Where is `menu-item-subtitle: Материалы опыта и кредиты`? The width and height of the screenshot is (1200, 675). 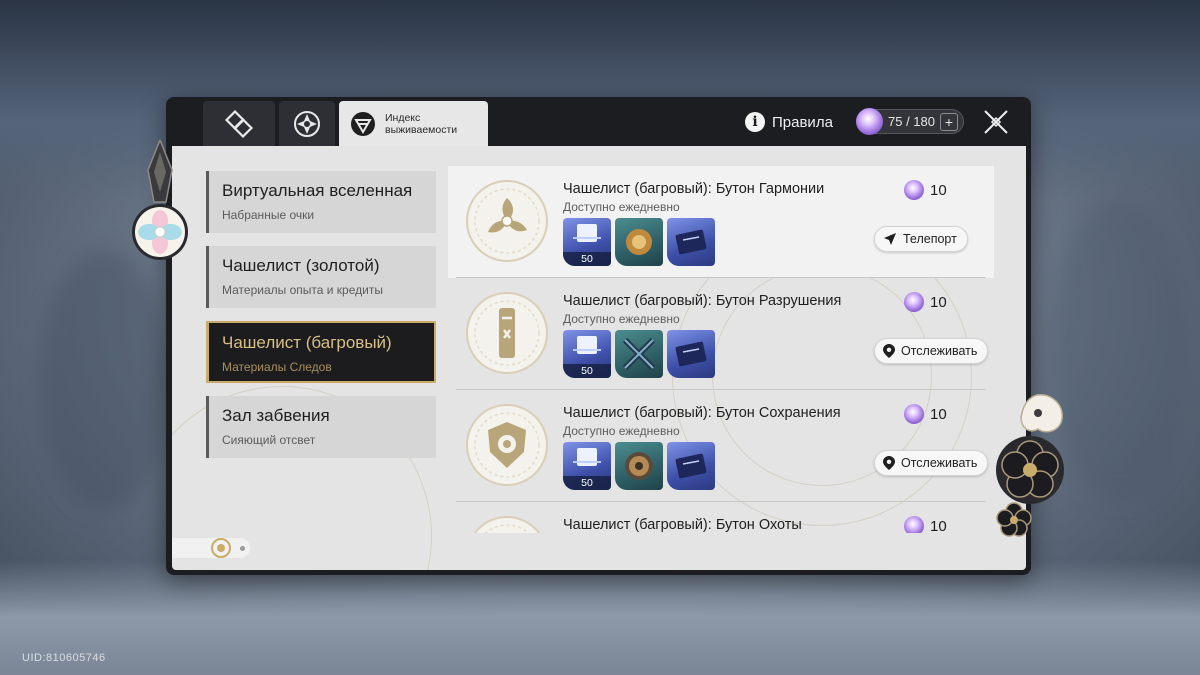
menu-item-subtitle: Материалы опыта и кредиты is located at coordinates (302, 290).